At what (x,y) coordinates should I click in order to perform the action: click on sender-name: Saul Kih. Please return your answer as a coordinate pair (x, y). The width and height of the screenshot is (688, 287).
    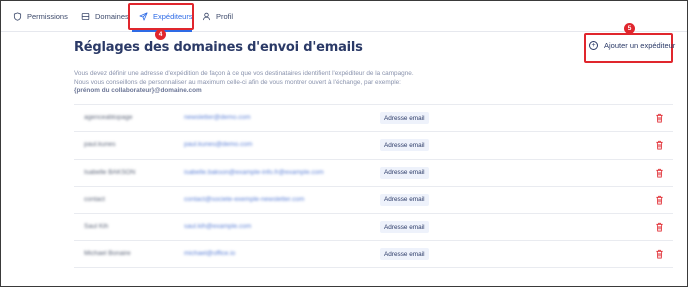
    Looking at the image, I should click on (96, 227).